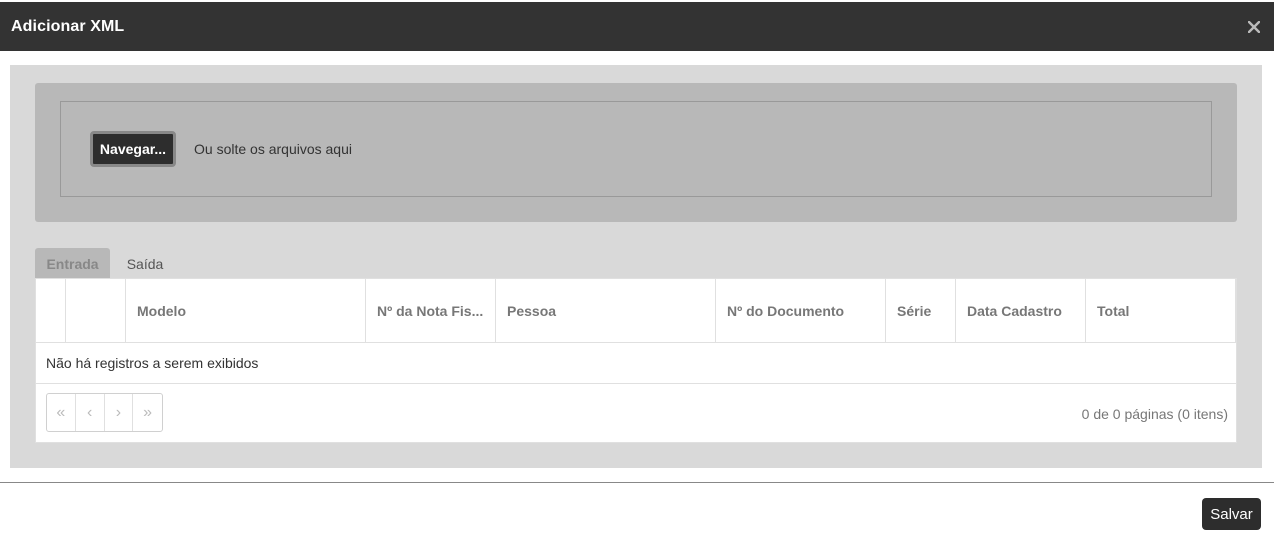 Image resolution: width=1274 pixels, height=542 pixels. Describe the element at coordinates (119, 412) in the screenshot. I see `next-page-button: ›` at that location.